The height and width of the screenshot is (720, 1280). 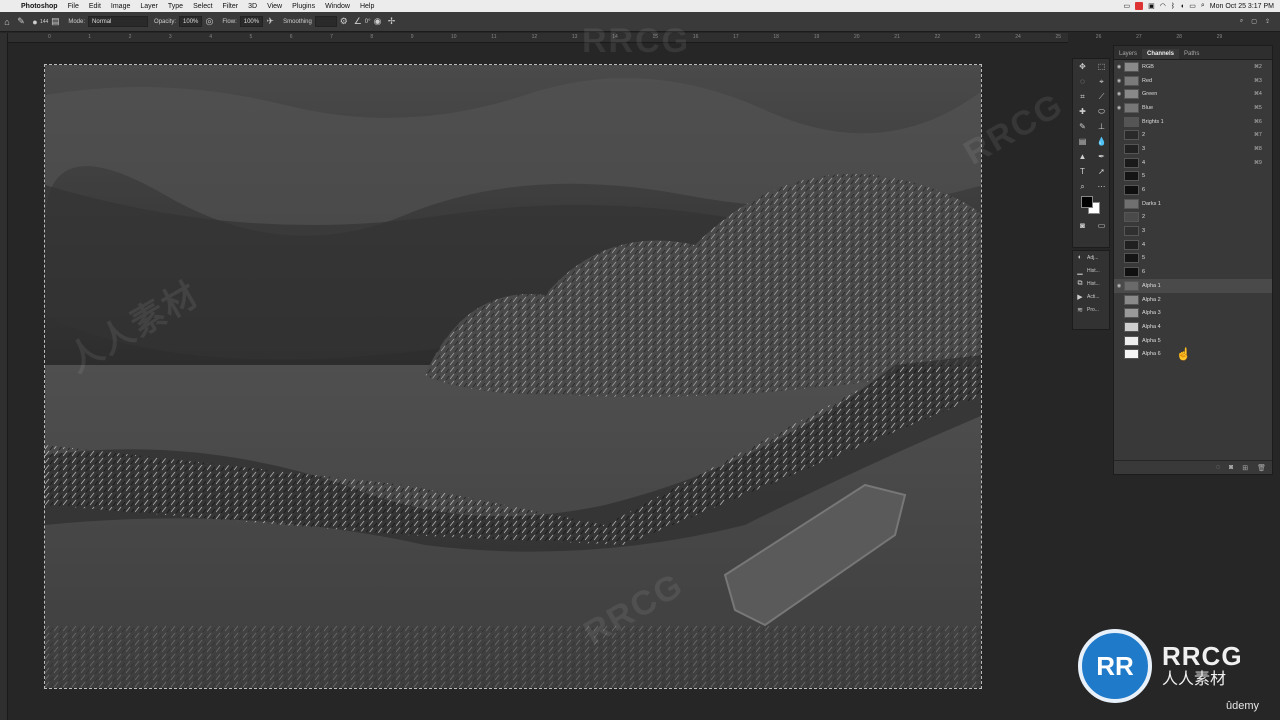 What do you see at coordinates (1193, 204) in the screenshot?
I see `channel-row: Darks 1` at bounding box center [1193, 204].